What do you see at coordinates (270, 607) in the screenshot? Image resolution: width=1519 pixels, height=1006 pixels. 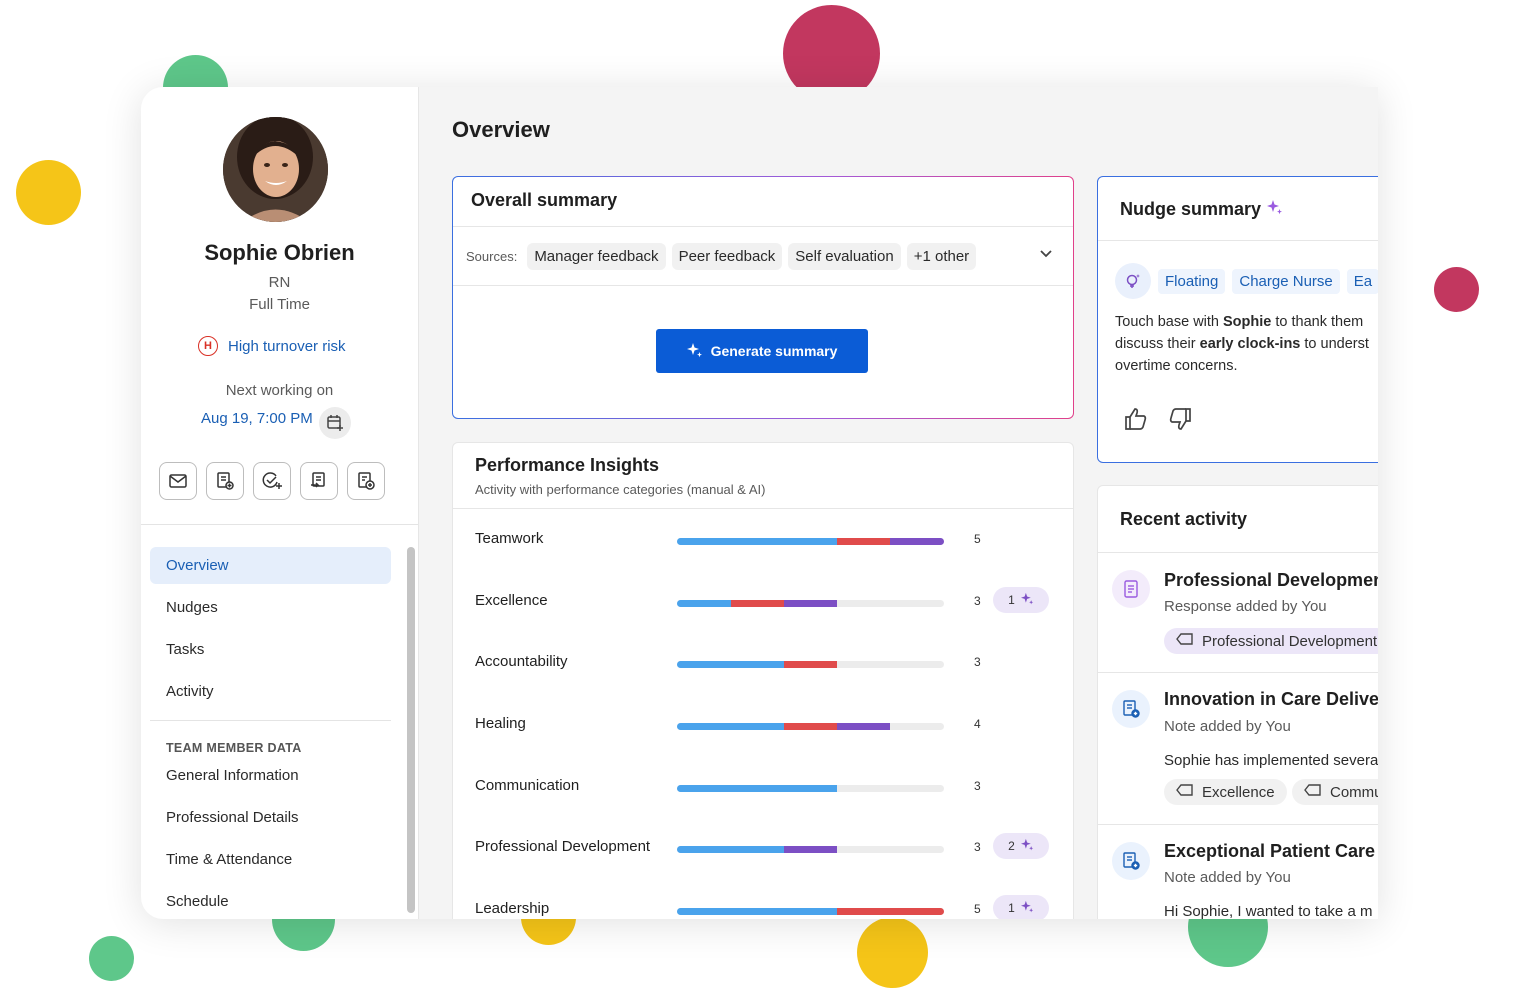 I see `nav-item-nudges: Nudges` at bounding box center [270, 607].